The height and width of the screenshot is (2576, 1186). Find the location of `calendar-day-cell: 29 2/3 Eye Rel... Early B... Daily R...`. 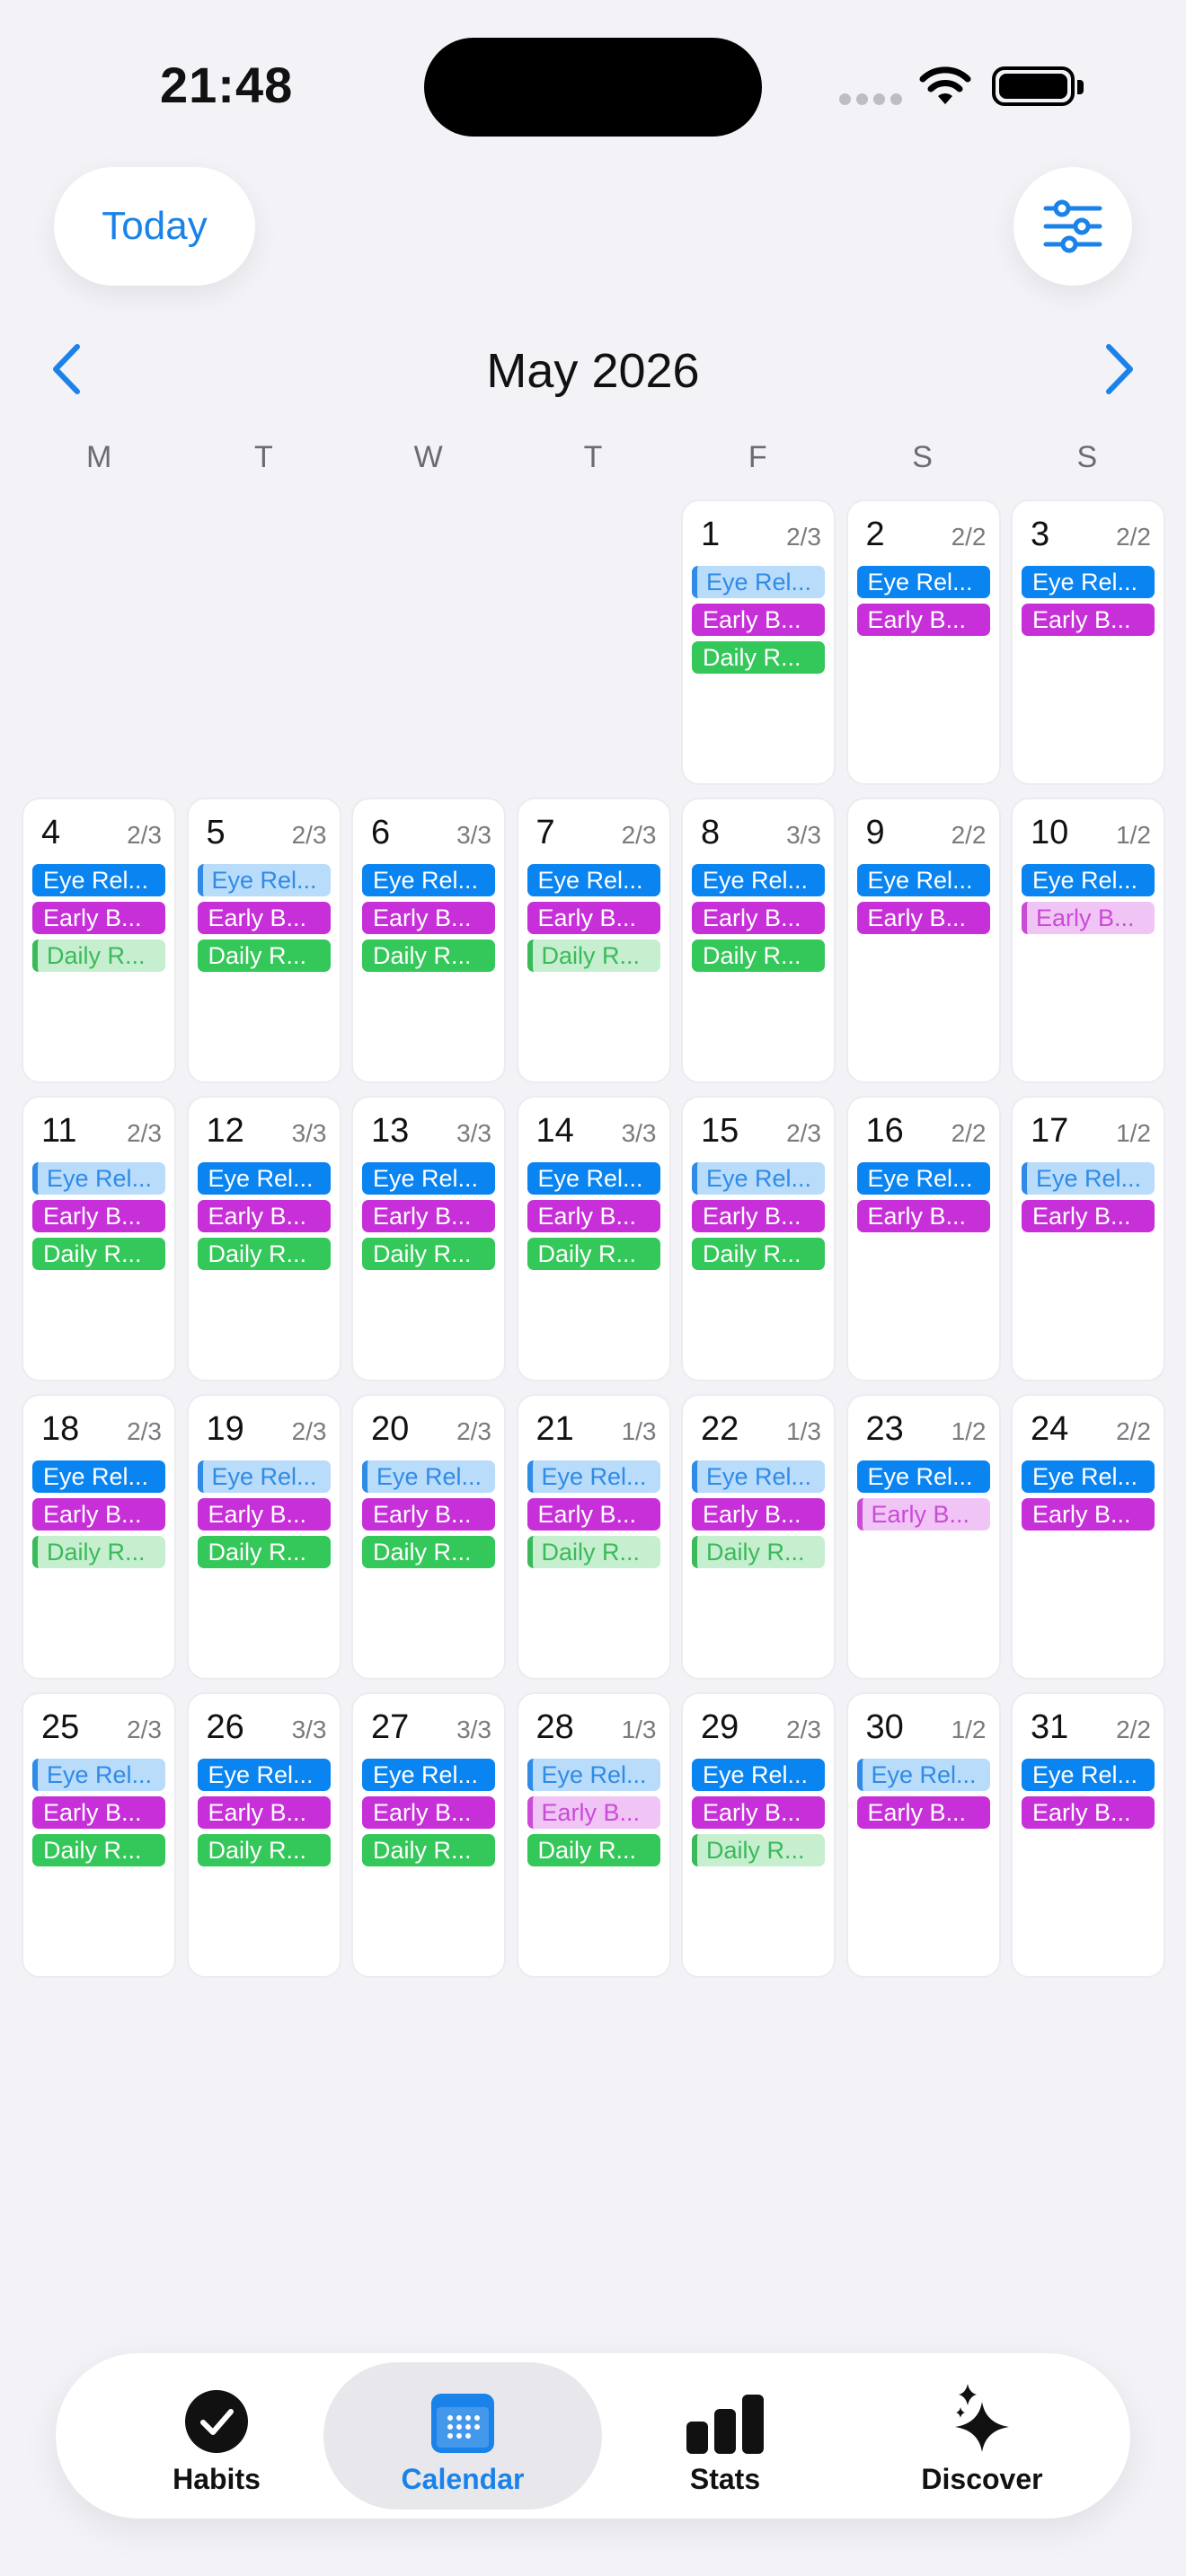

calendar-day-cell: 29 2/3 Eye Rel... Early B... Daily R... is located at coordinates (758, 1835).